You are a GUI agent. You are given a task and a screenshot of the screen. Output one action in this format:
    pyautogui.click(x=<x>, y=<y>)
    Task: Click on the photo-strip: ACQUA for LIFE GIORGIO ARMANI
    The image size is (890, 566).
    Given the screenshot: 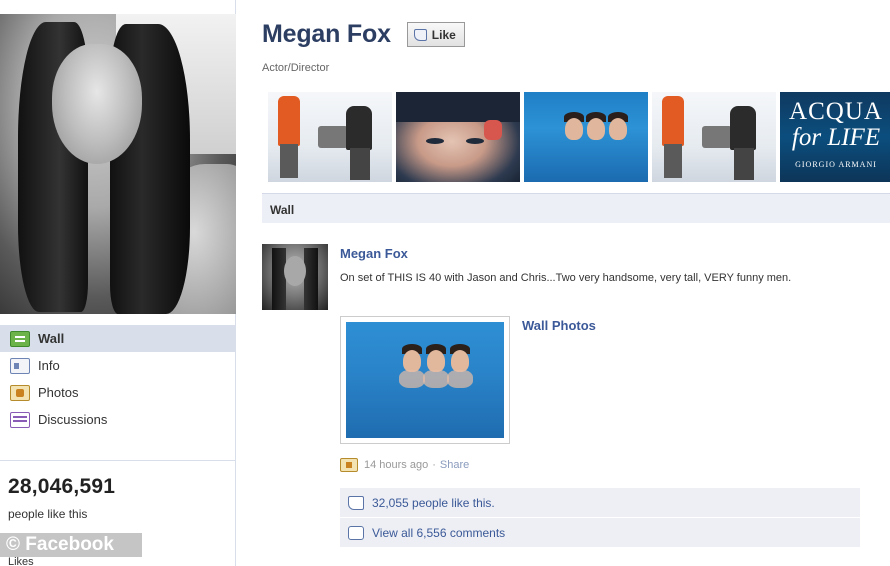 What is the action you would take?
    pyautogui.click(x=579, y=137)
    